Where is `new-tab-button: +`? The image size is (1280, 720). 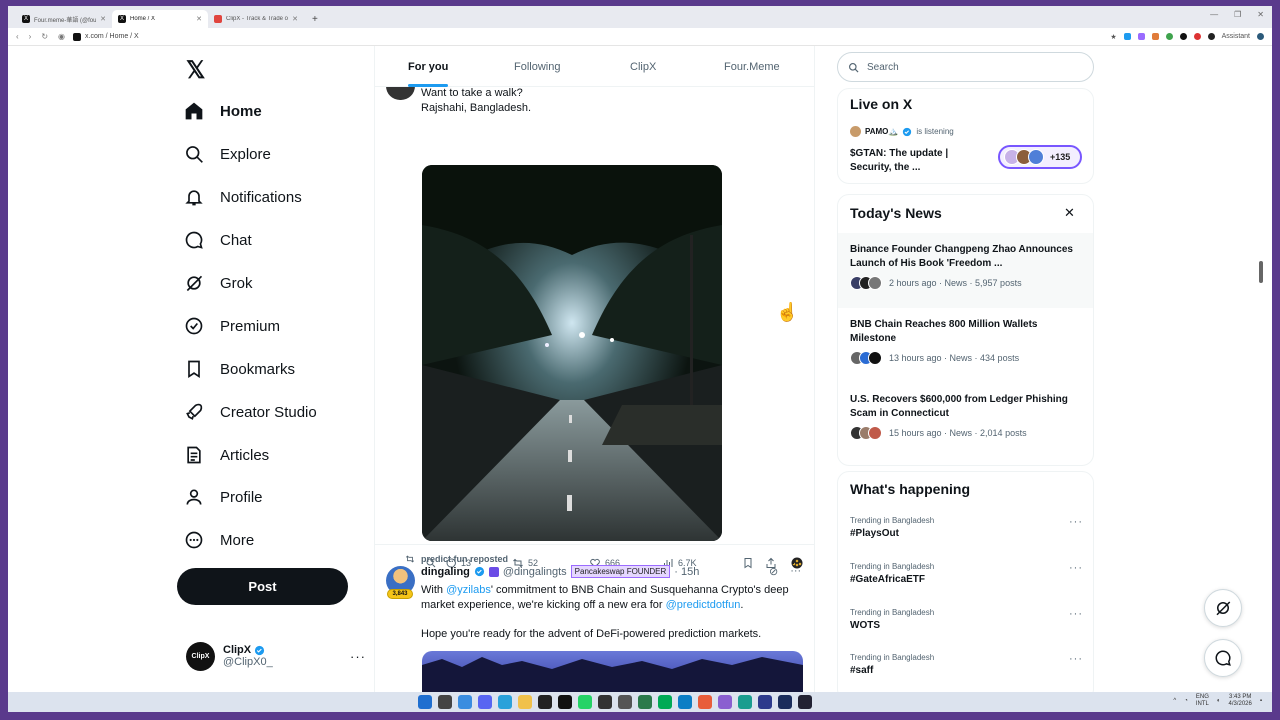
new-tab-button: + is located at coordinates (315, 19).